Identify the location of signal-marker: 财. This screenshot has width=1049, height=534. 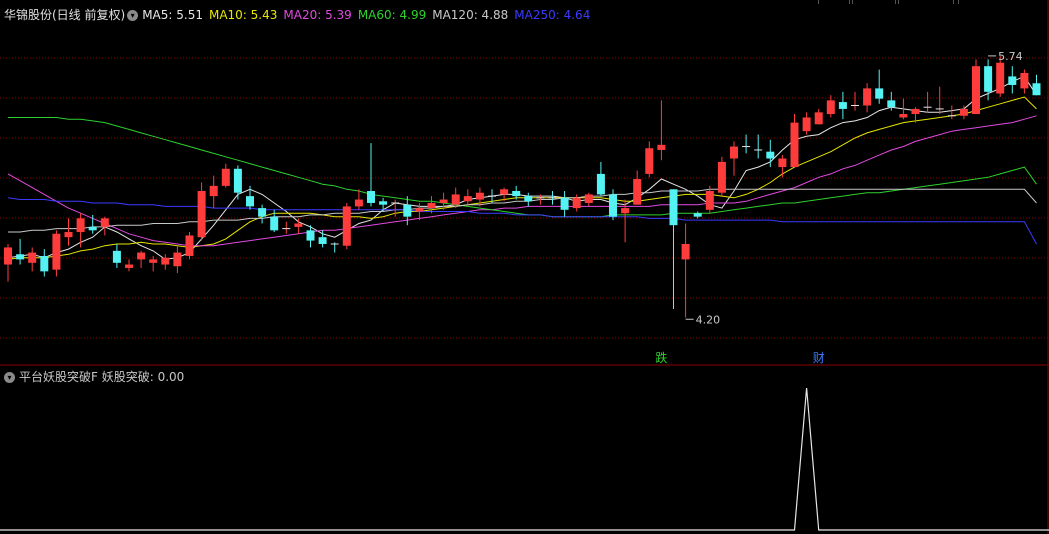
(819, 358).